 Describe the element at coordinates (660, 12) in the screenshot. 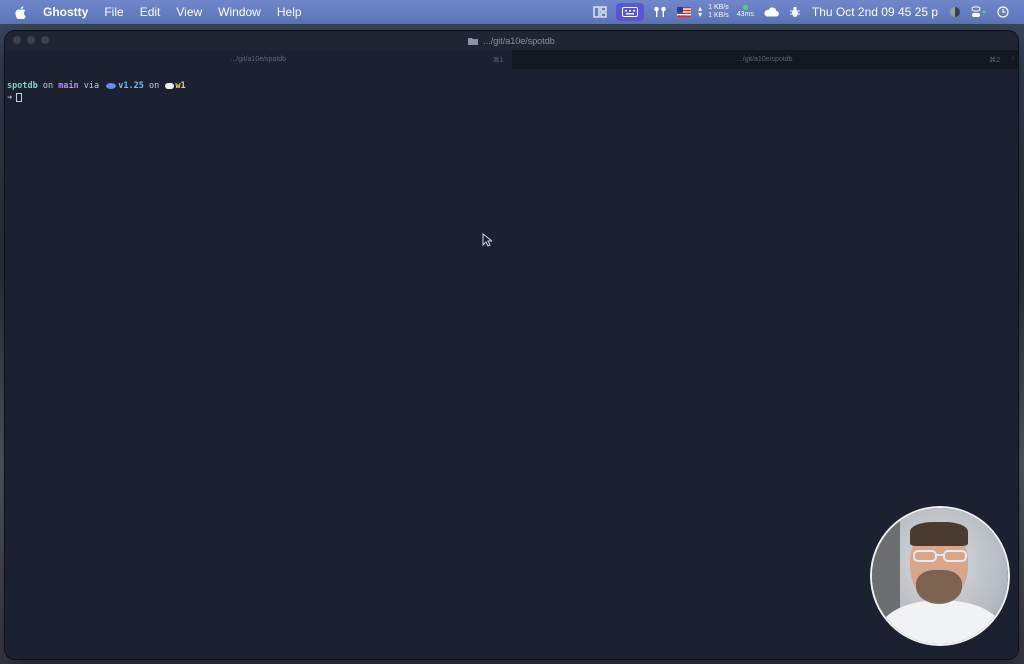

I see `airpods-icon` at that location.